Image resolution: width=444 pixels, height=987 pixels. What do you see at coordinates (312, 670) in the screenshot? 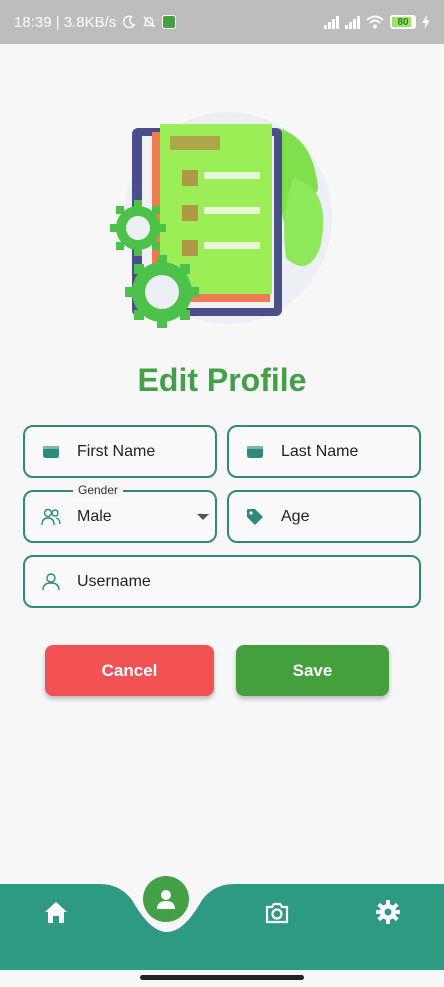
I see `save-button: Save` at bounding box center [312, 670].